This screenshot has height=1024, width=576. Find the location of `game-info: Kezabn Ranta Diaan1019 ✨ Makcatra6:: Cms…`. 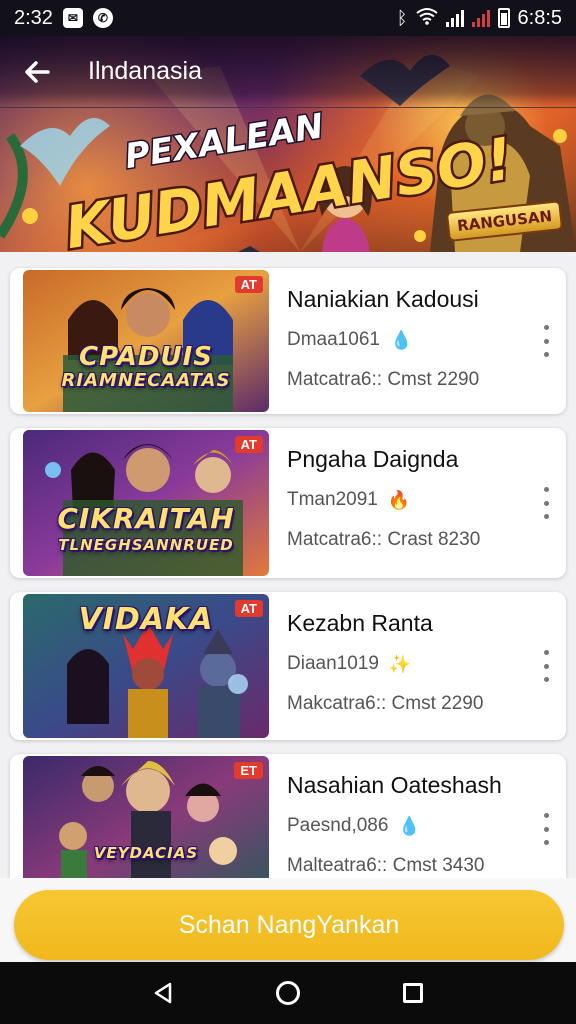

game-info: Kezabn Ranta Diaan1019 ✨ Makcatra6:: Cms… is located at coordinates (417, 666).